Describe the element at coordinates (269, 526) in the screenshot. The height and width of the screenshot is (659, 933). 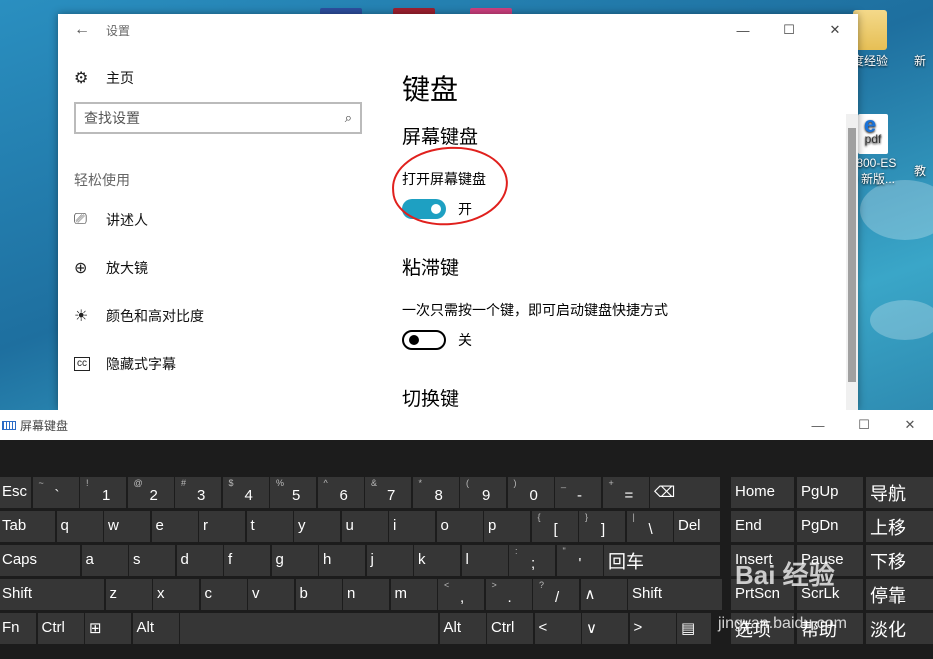
I see `key-r1-c5: t` at that location.